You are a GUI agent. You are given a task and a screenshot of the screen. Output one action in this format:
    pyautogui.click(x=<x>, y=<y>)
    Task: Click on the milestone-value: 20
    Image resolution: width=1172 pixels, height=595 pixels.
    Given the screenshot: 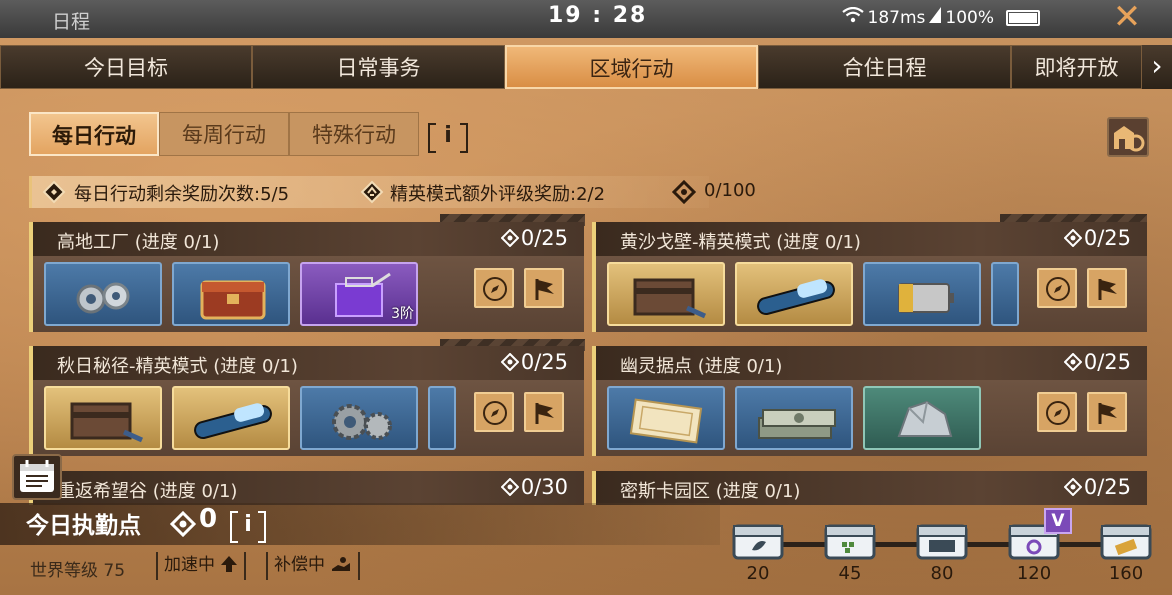 What is the action you would take?
    pyautogui.click(x=758, y=573)
    